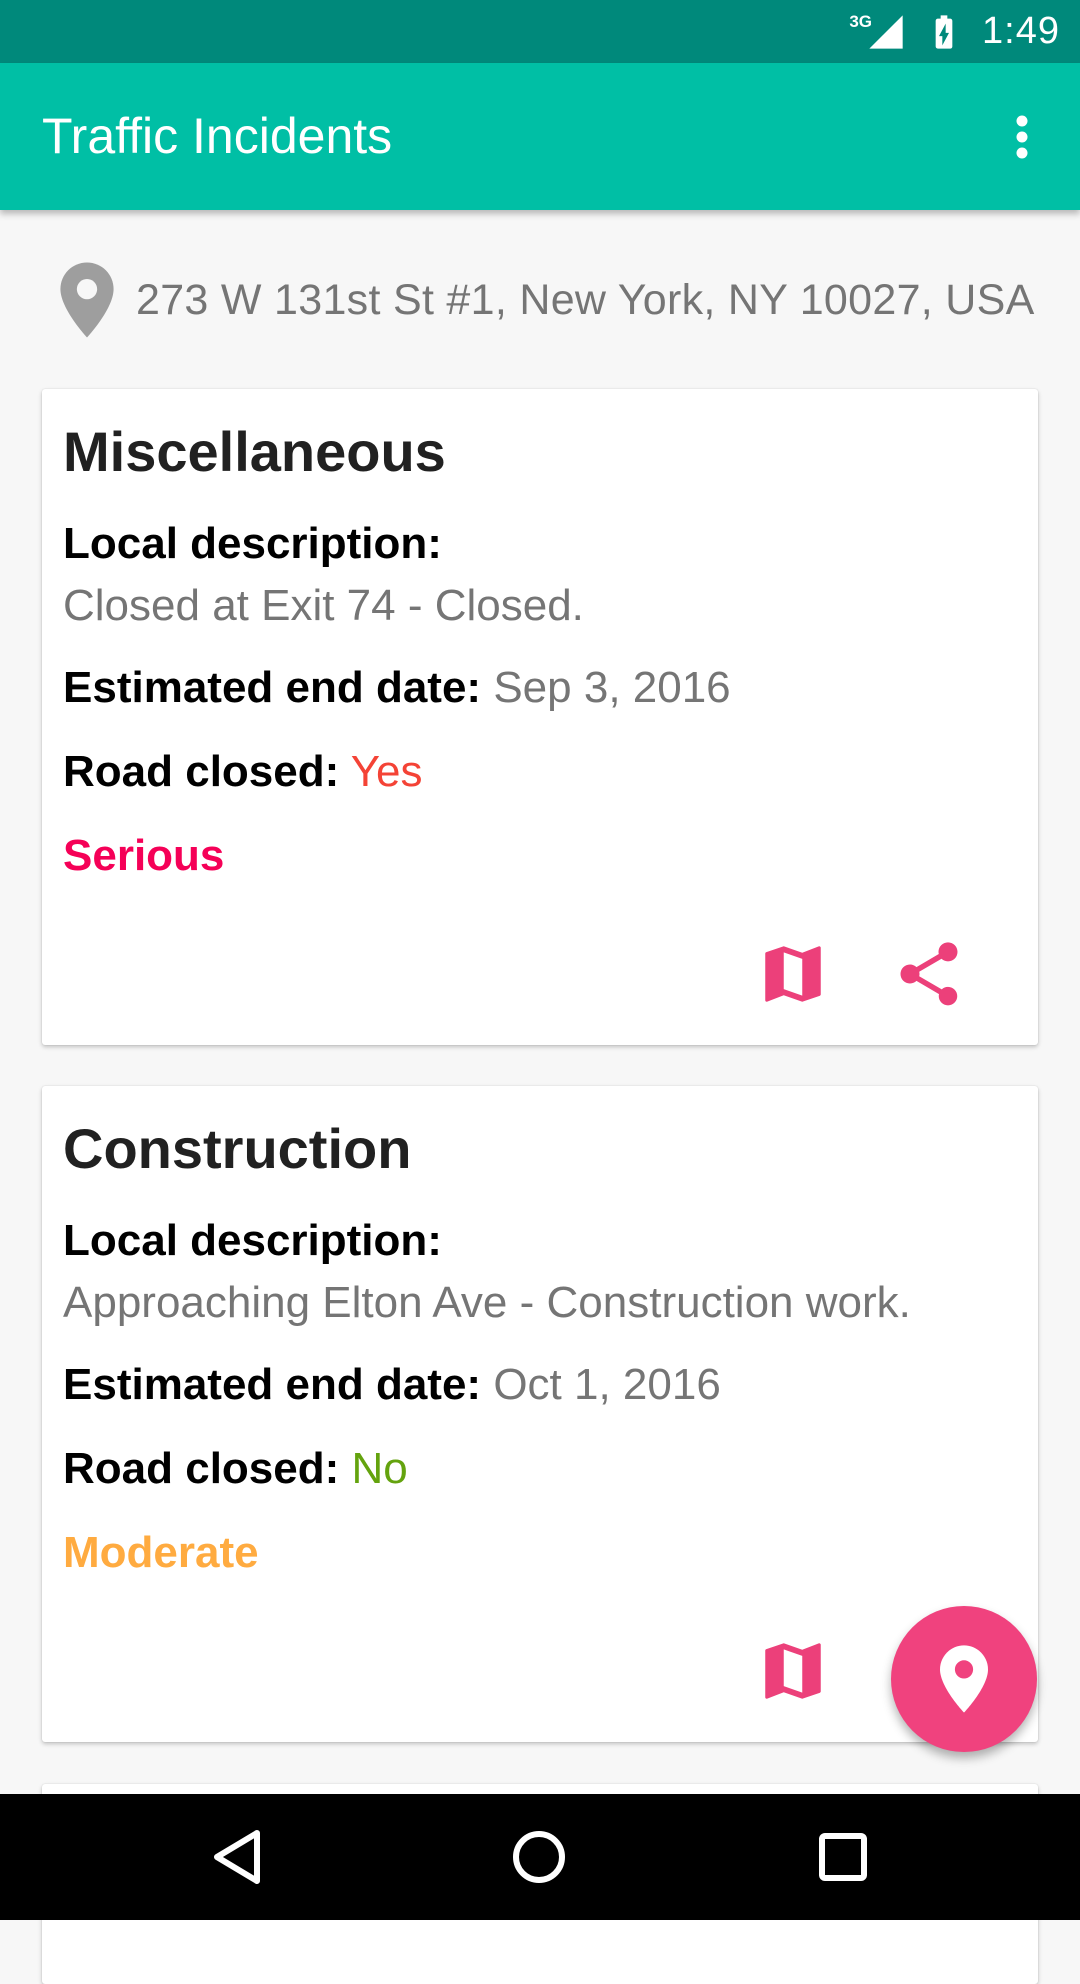 The height and width of the screenshot is (1984, 1080). I want to click on end-date-row: Estimated end date: Oct 1, 2016, so click(392, 1385).